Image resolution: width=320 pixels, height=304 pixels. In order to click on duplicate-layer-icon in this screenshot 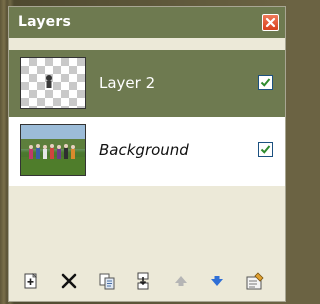, I will do `click(107, 281)`.